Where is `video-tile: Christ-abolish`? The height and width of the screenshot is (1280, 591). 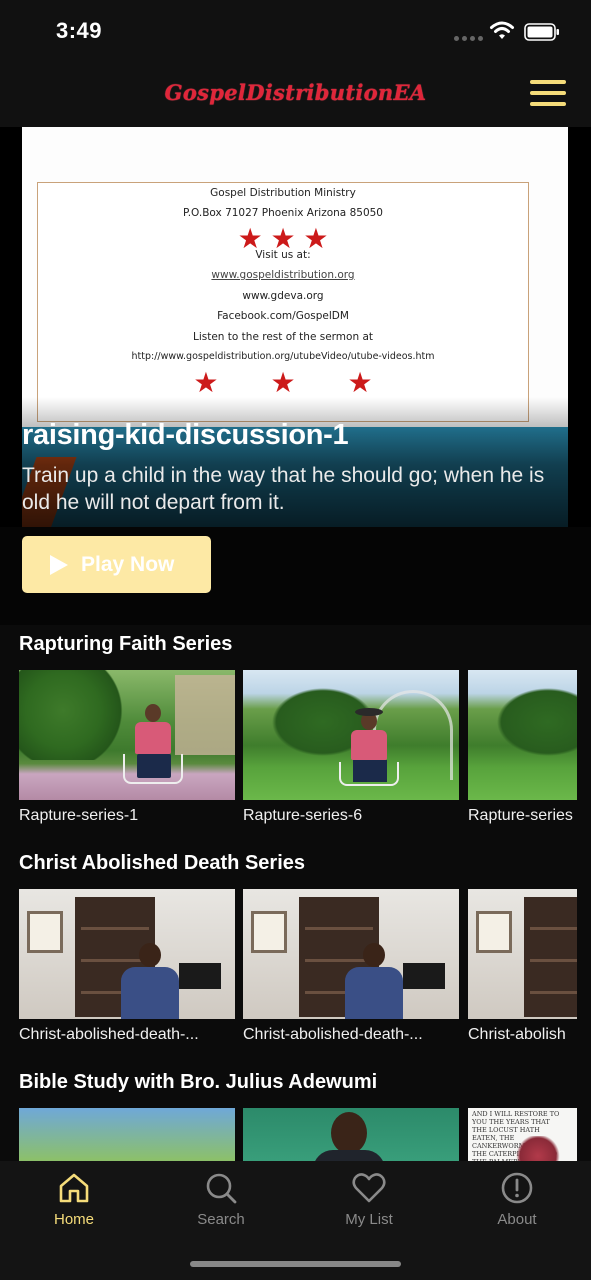 video-tile: Christ-abolish is located at coordinates (522, 966).